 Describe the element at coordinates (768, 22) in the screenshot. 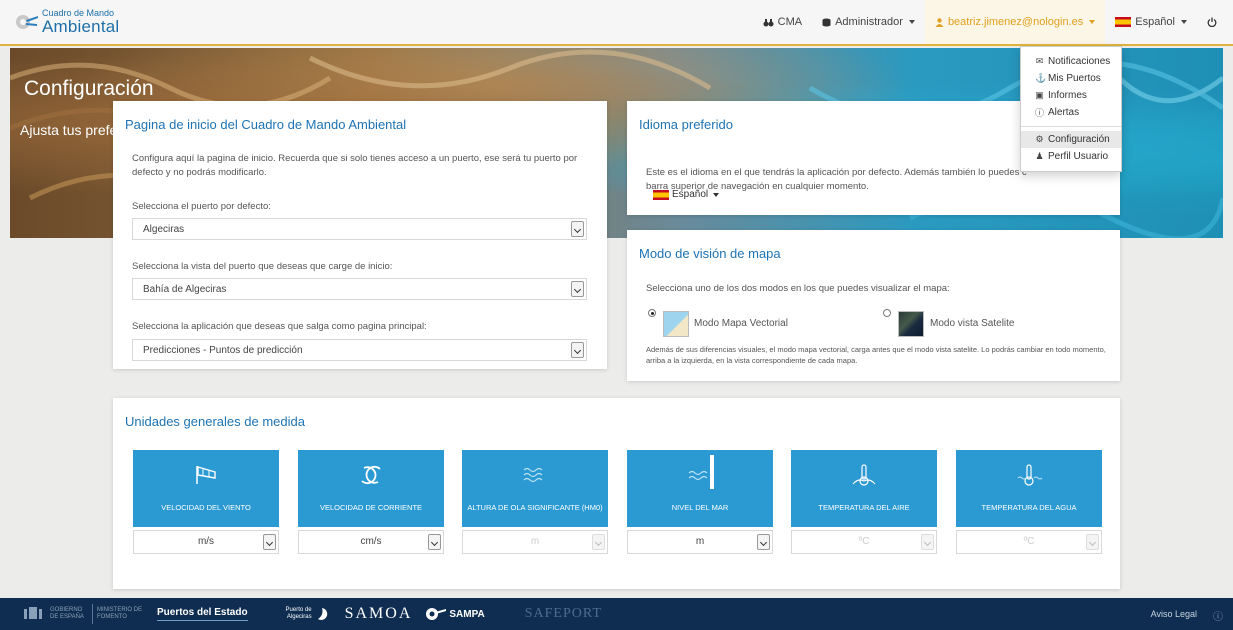

I see `binoculars-icon` at that location.